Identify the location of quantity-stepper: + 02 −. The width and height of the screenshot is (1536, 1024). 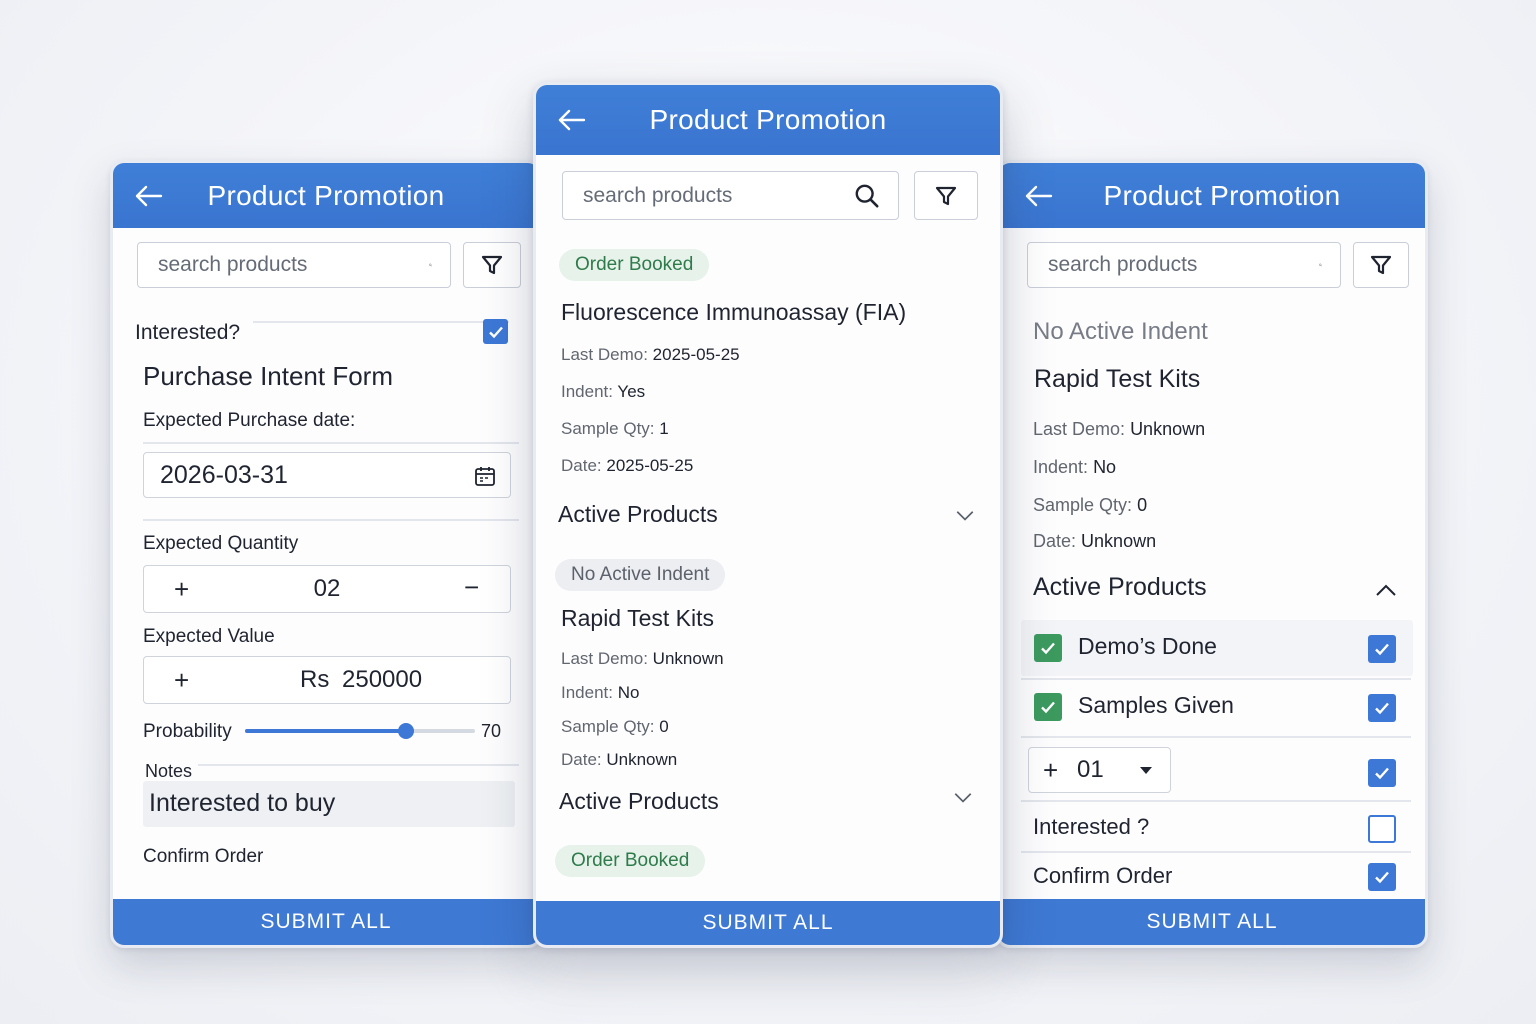
(327, 589).